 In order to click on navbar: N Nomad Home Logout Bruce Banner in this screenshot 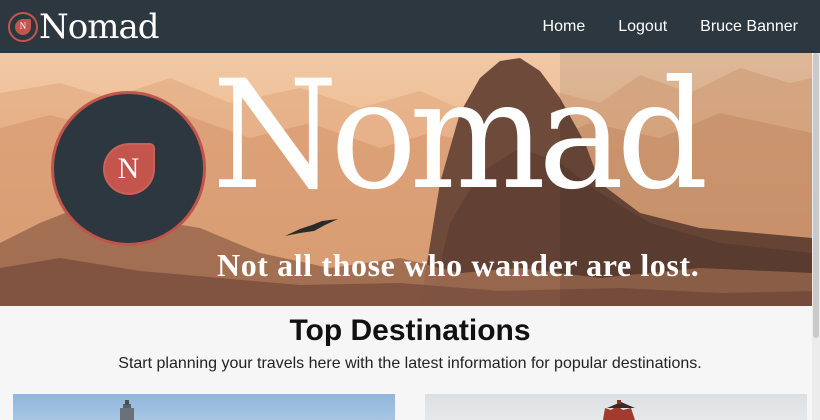, I will do `click(410, 26)`.